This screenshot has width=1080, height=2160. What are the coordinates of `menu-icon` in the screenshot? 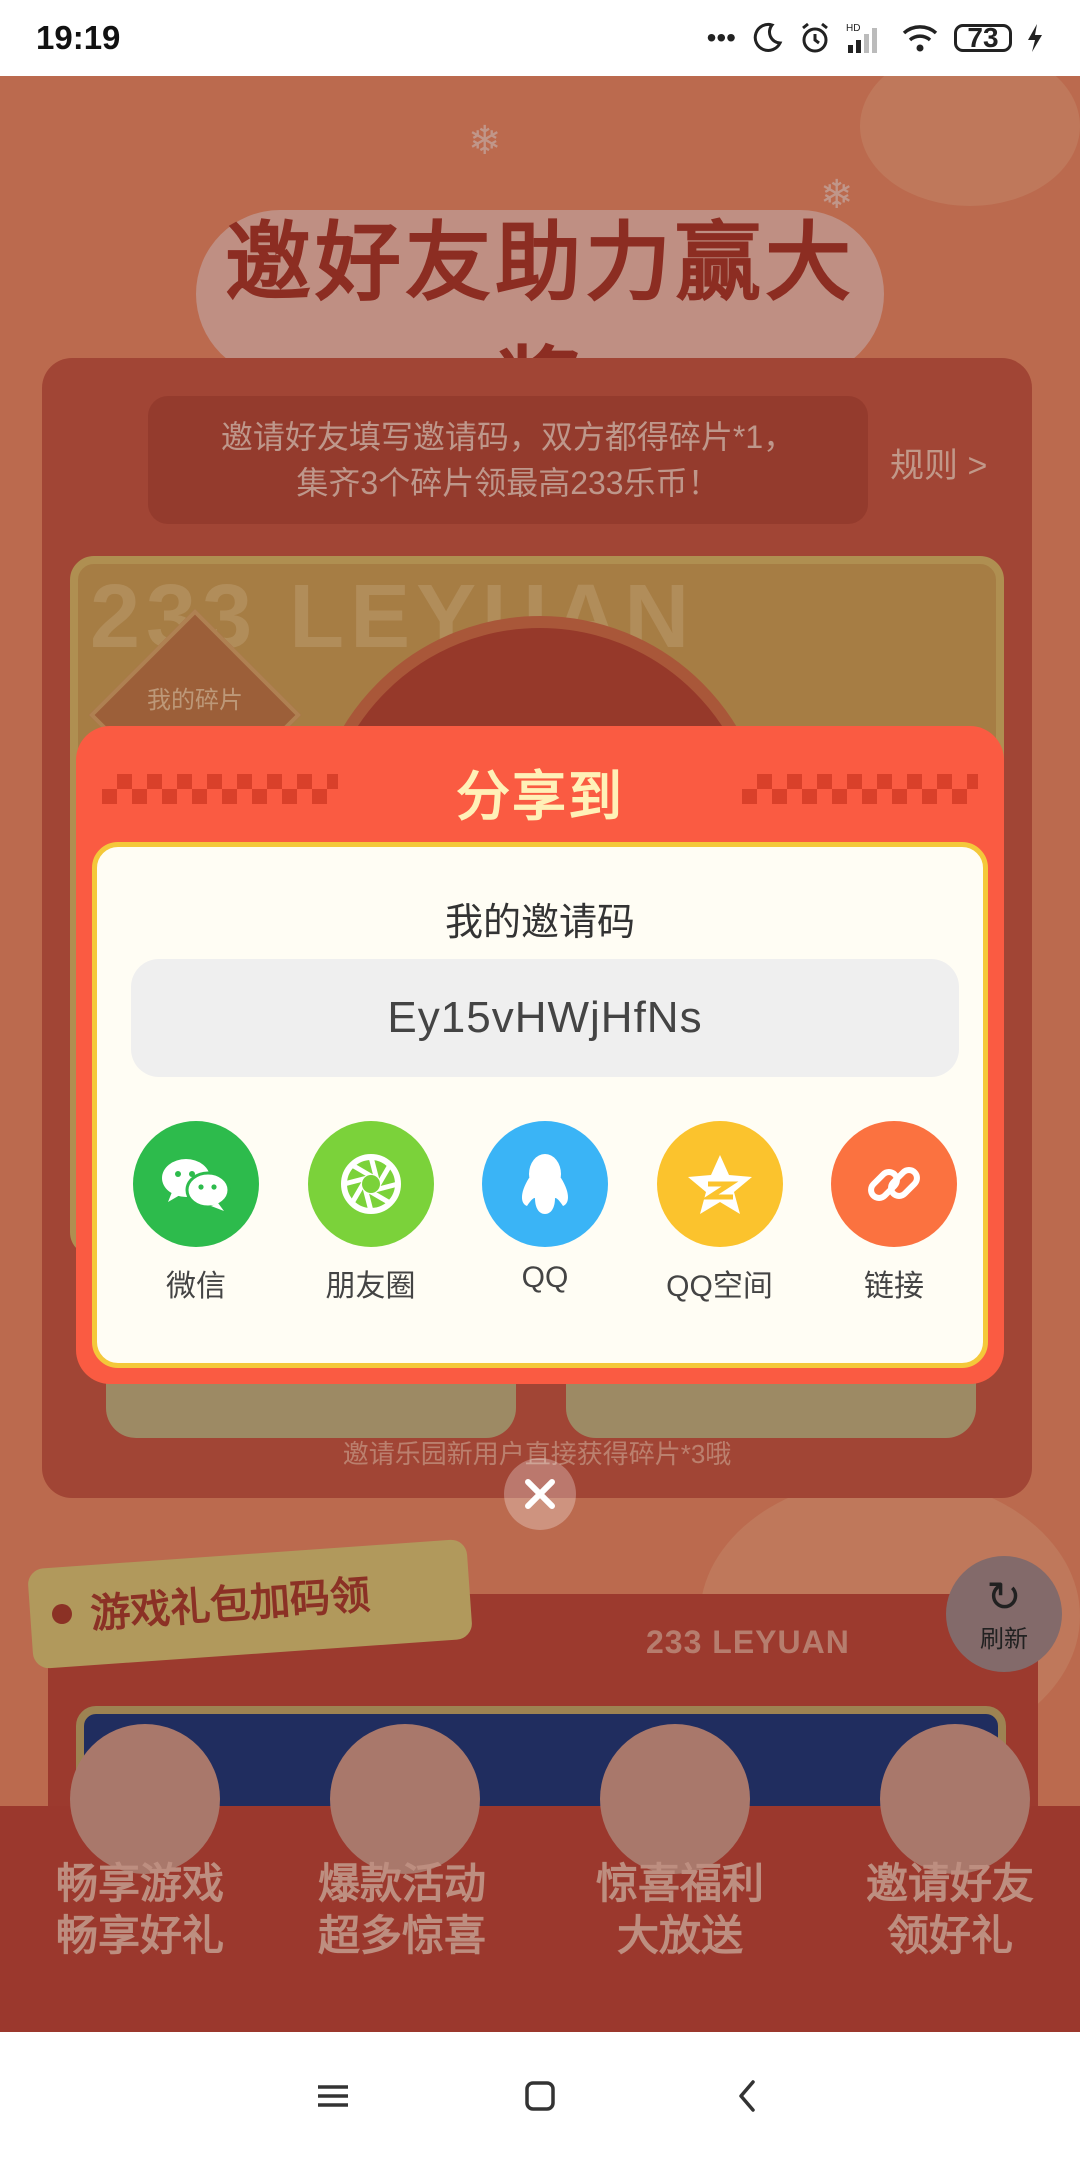 It's located at (333, 2096).